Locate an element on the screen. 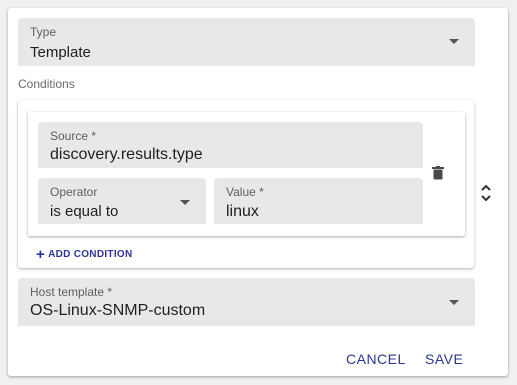 This screenshot has width=517, height=385. delete-icon is located at coordinates (438, 173).